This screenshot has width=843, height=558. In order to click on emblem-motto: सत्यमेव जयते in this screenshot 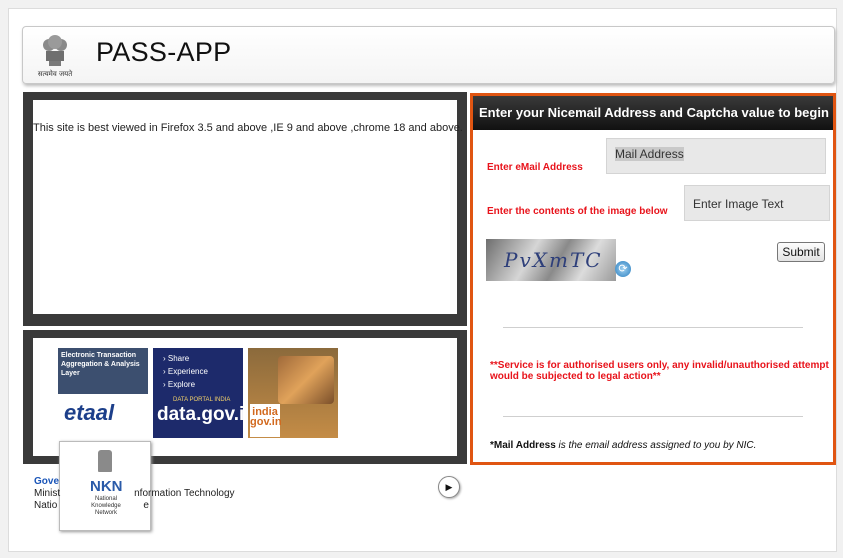, I will do `click(55, 74)`.